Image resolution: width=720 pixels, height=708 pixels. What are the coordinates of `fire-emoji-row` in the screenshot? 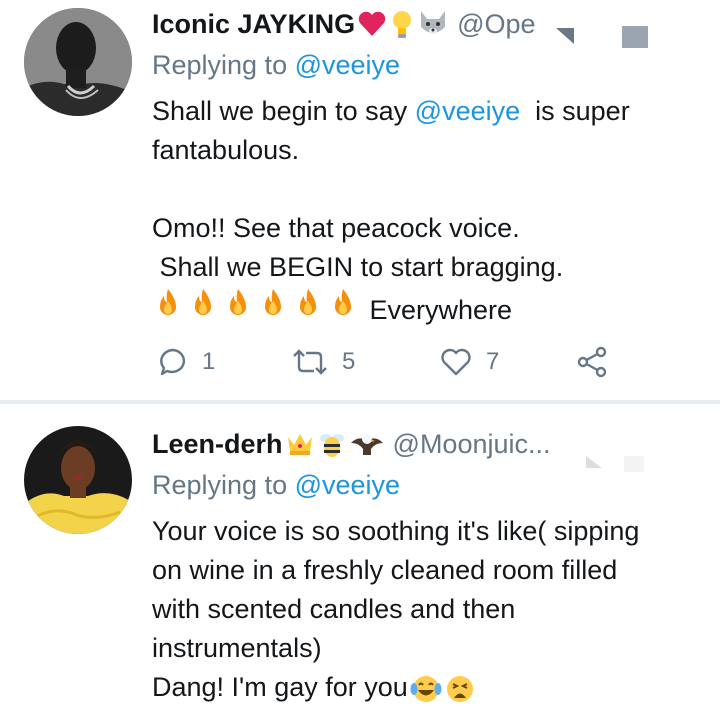 It's located at (257, 303).